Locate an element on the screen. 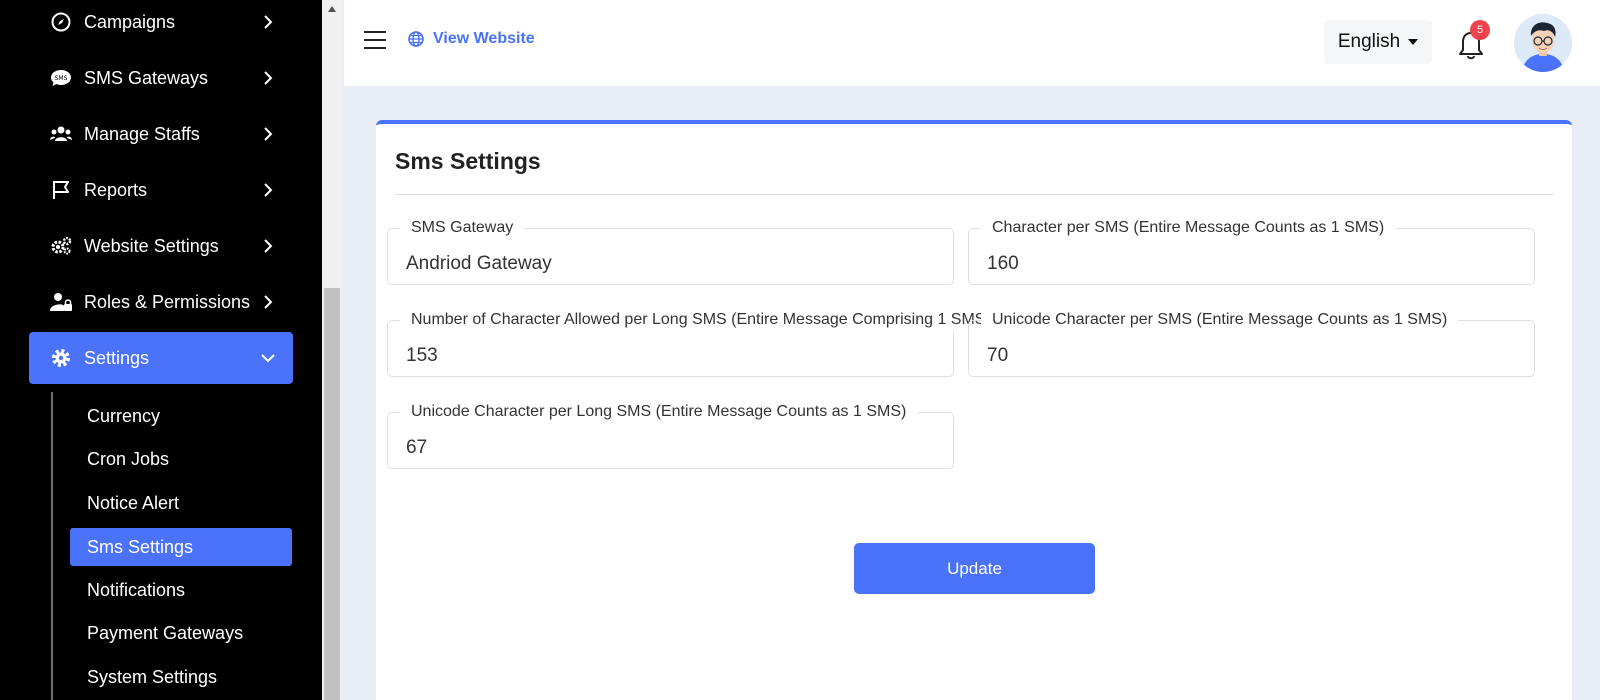 Image resolution: width=1600 pixels, height=700 pixels. hamburger-menu-icon is located at coordinates (375, 41).